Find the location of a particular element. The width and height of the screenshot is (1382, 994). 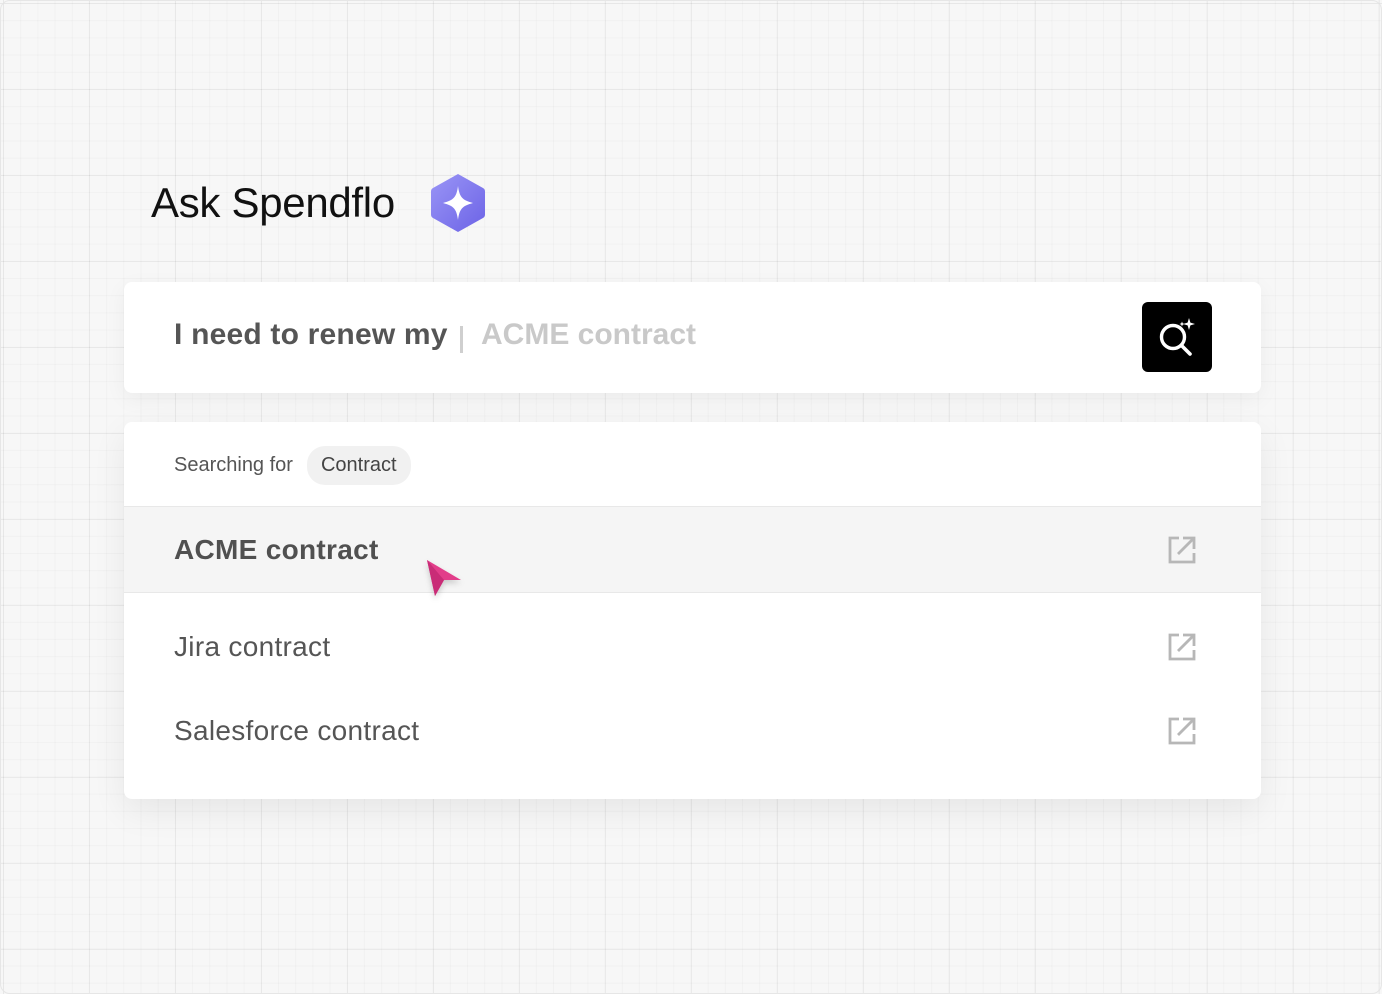

header: Ask Spendflo is located at coordinates (319, 203).